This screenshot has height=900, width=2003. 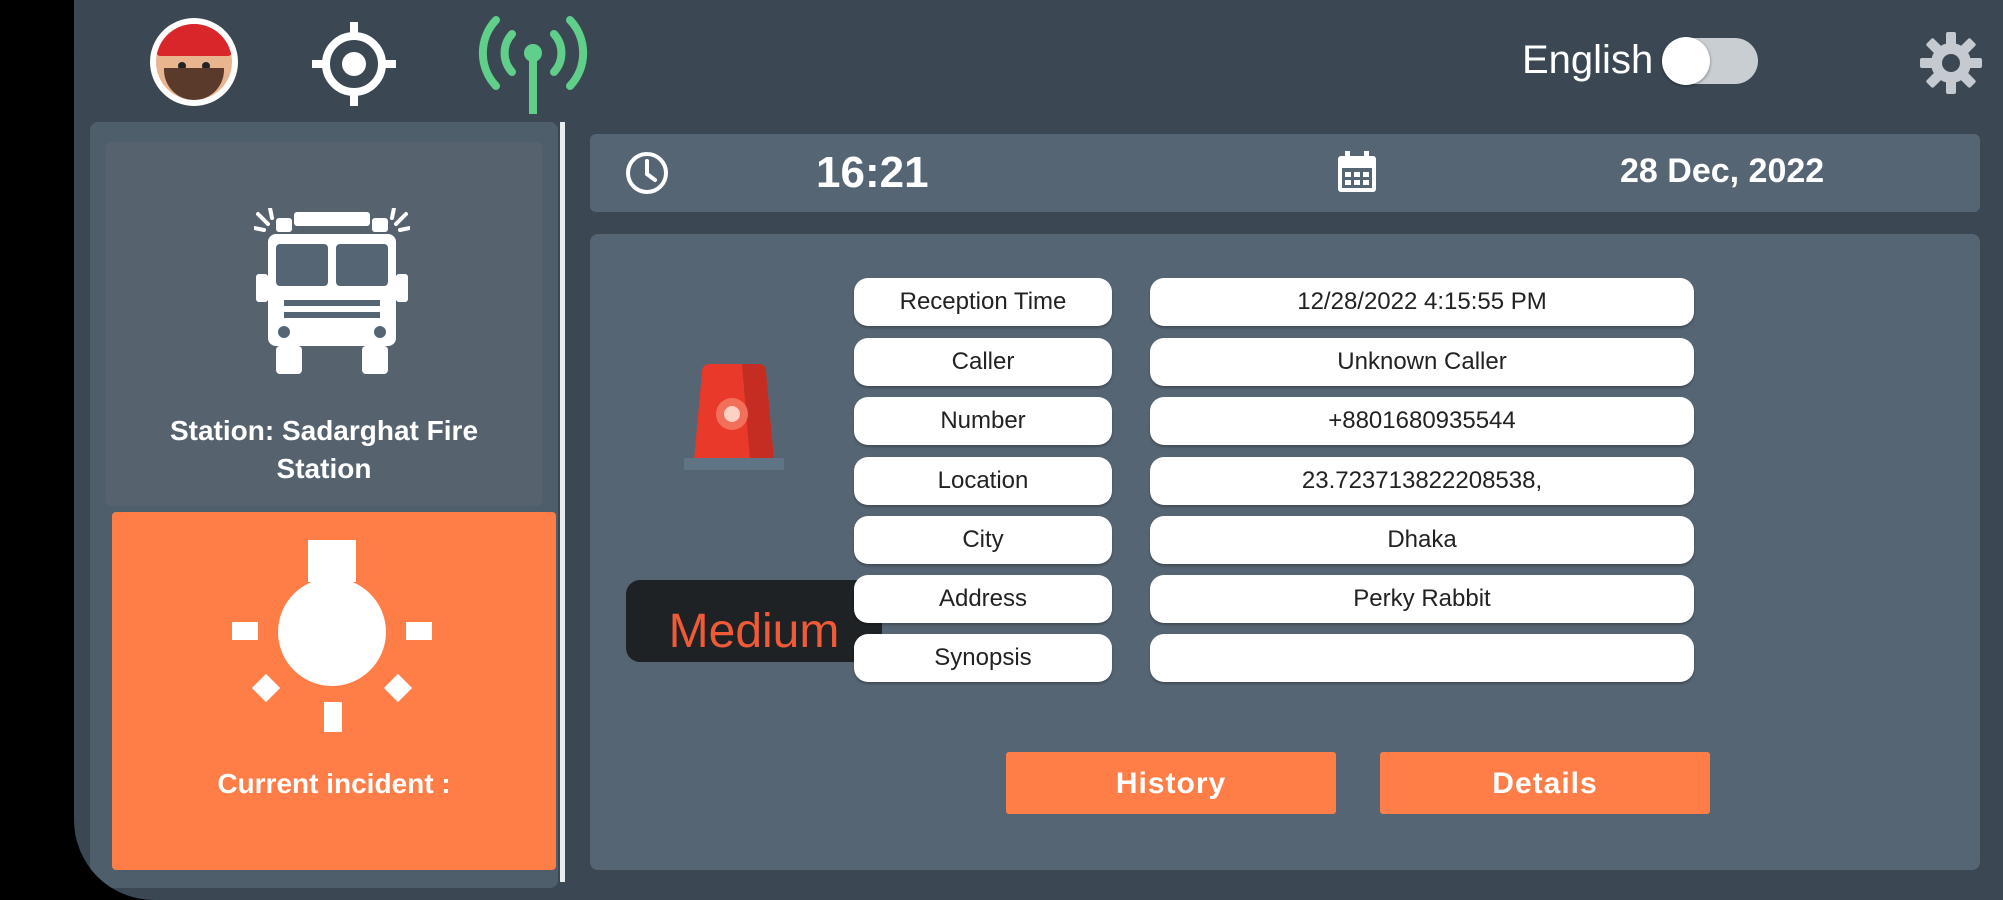 What do you see at coordinates (983, 421) in the screenshot?
I see `field-label-number: Number` at bounding box center [983, 421].